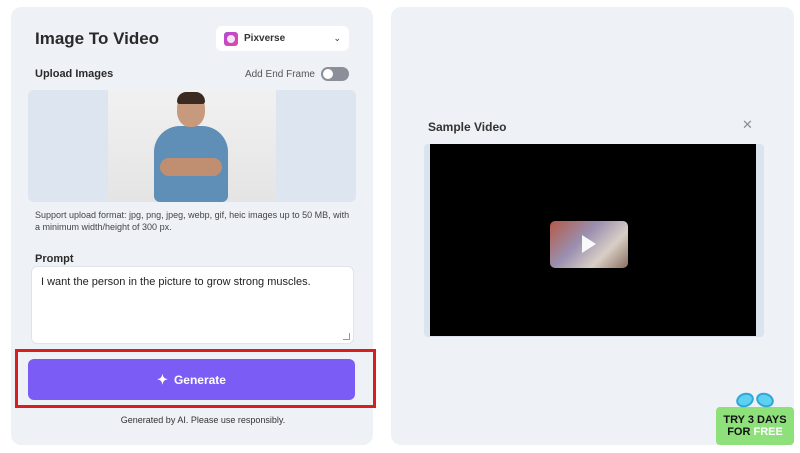 This screenshot has height=453, width=800. I want to click on generate-button: ✦ Generate, so click(191, 379).